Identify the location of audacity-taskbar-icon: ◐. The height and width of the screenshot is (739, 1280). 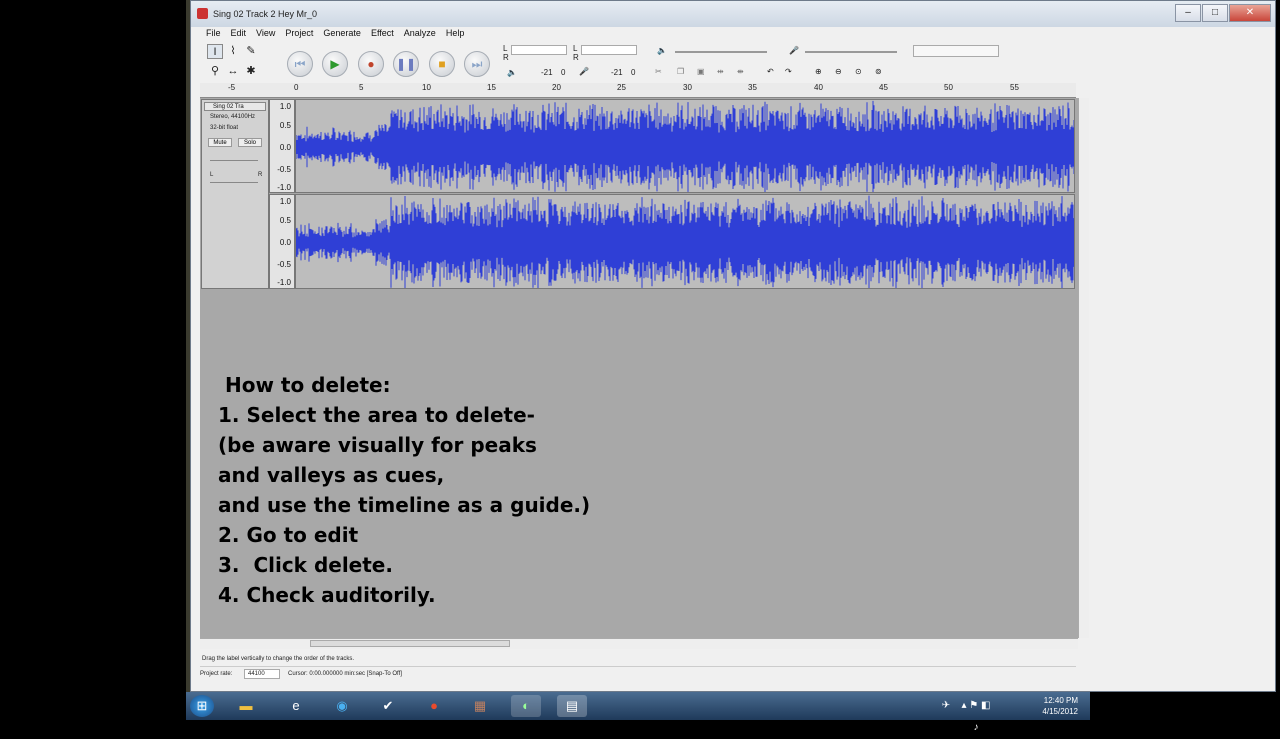
(526, 706).